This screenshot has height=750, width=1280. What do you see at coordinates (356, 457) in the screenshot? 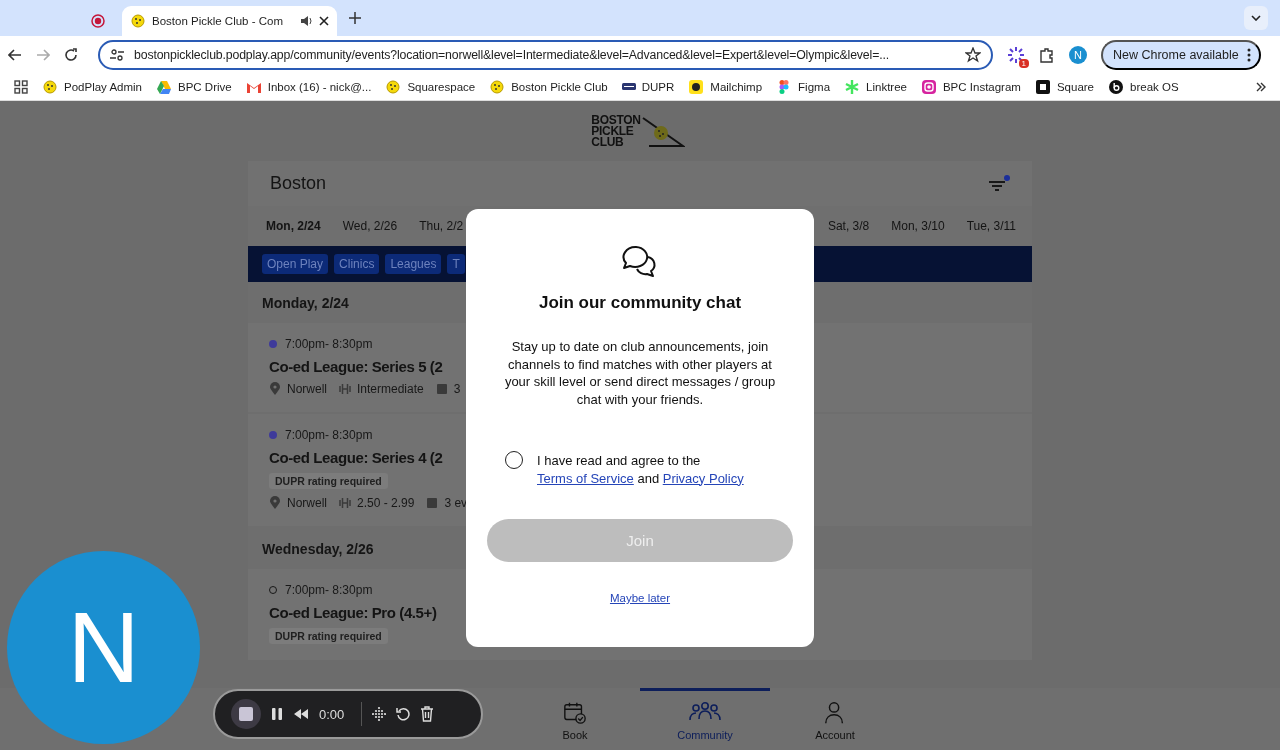
I see `event-title: Co-ed League: Series 4 (2` at bounding box center [356, 457].